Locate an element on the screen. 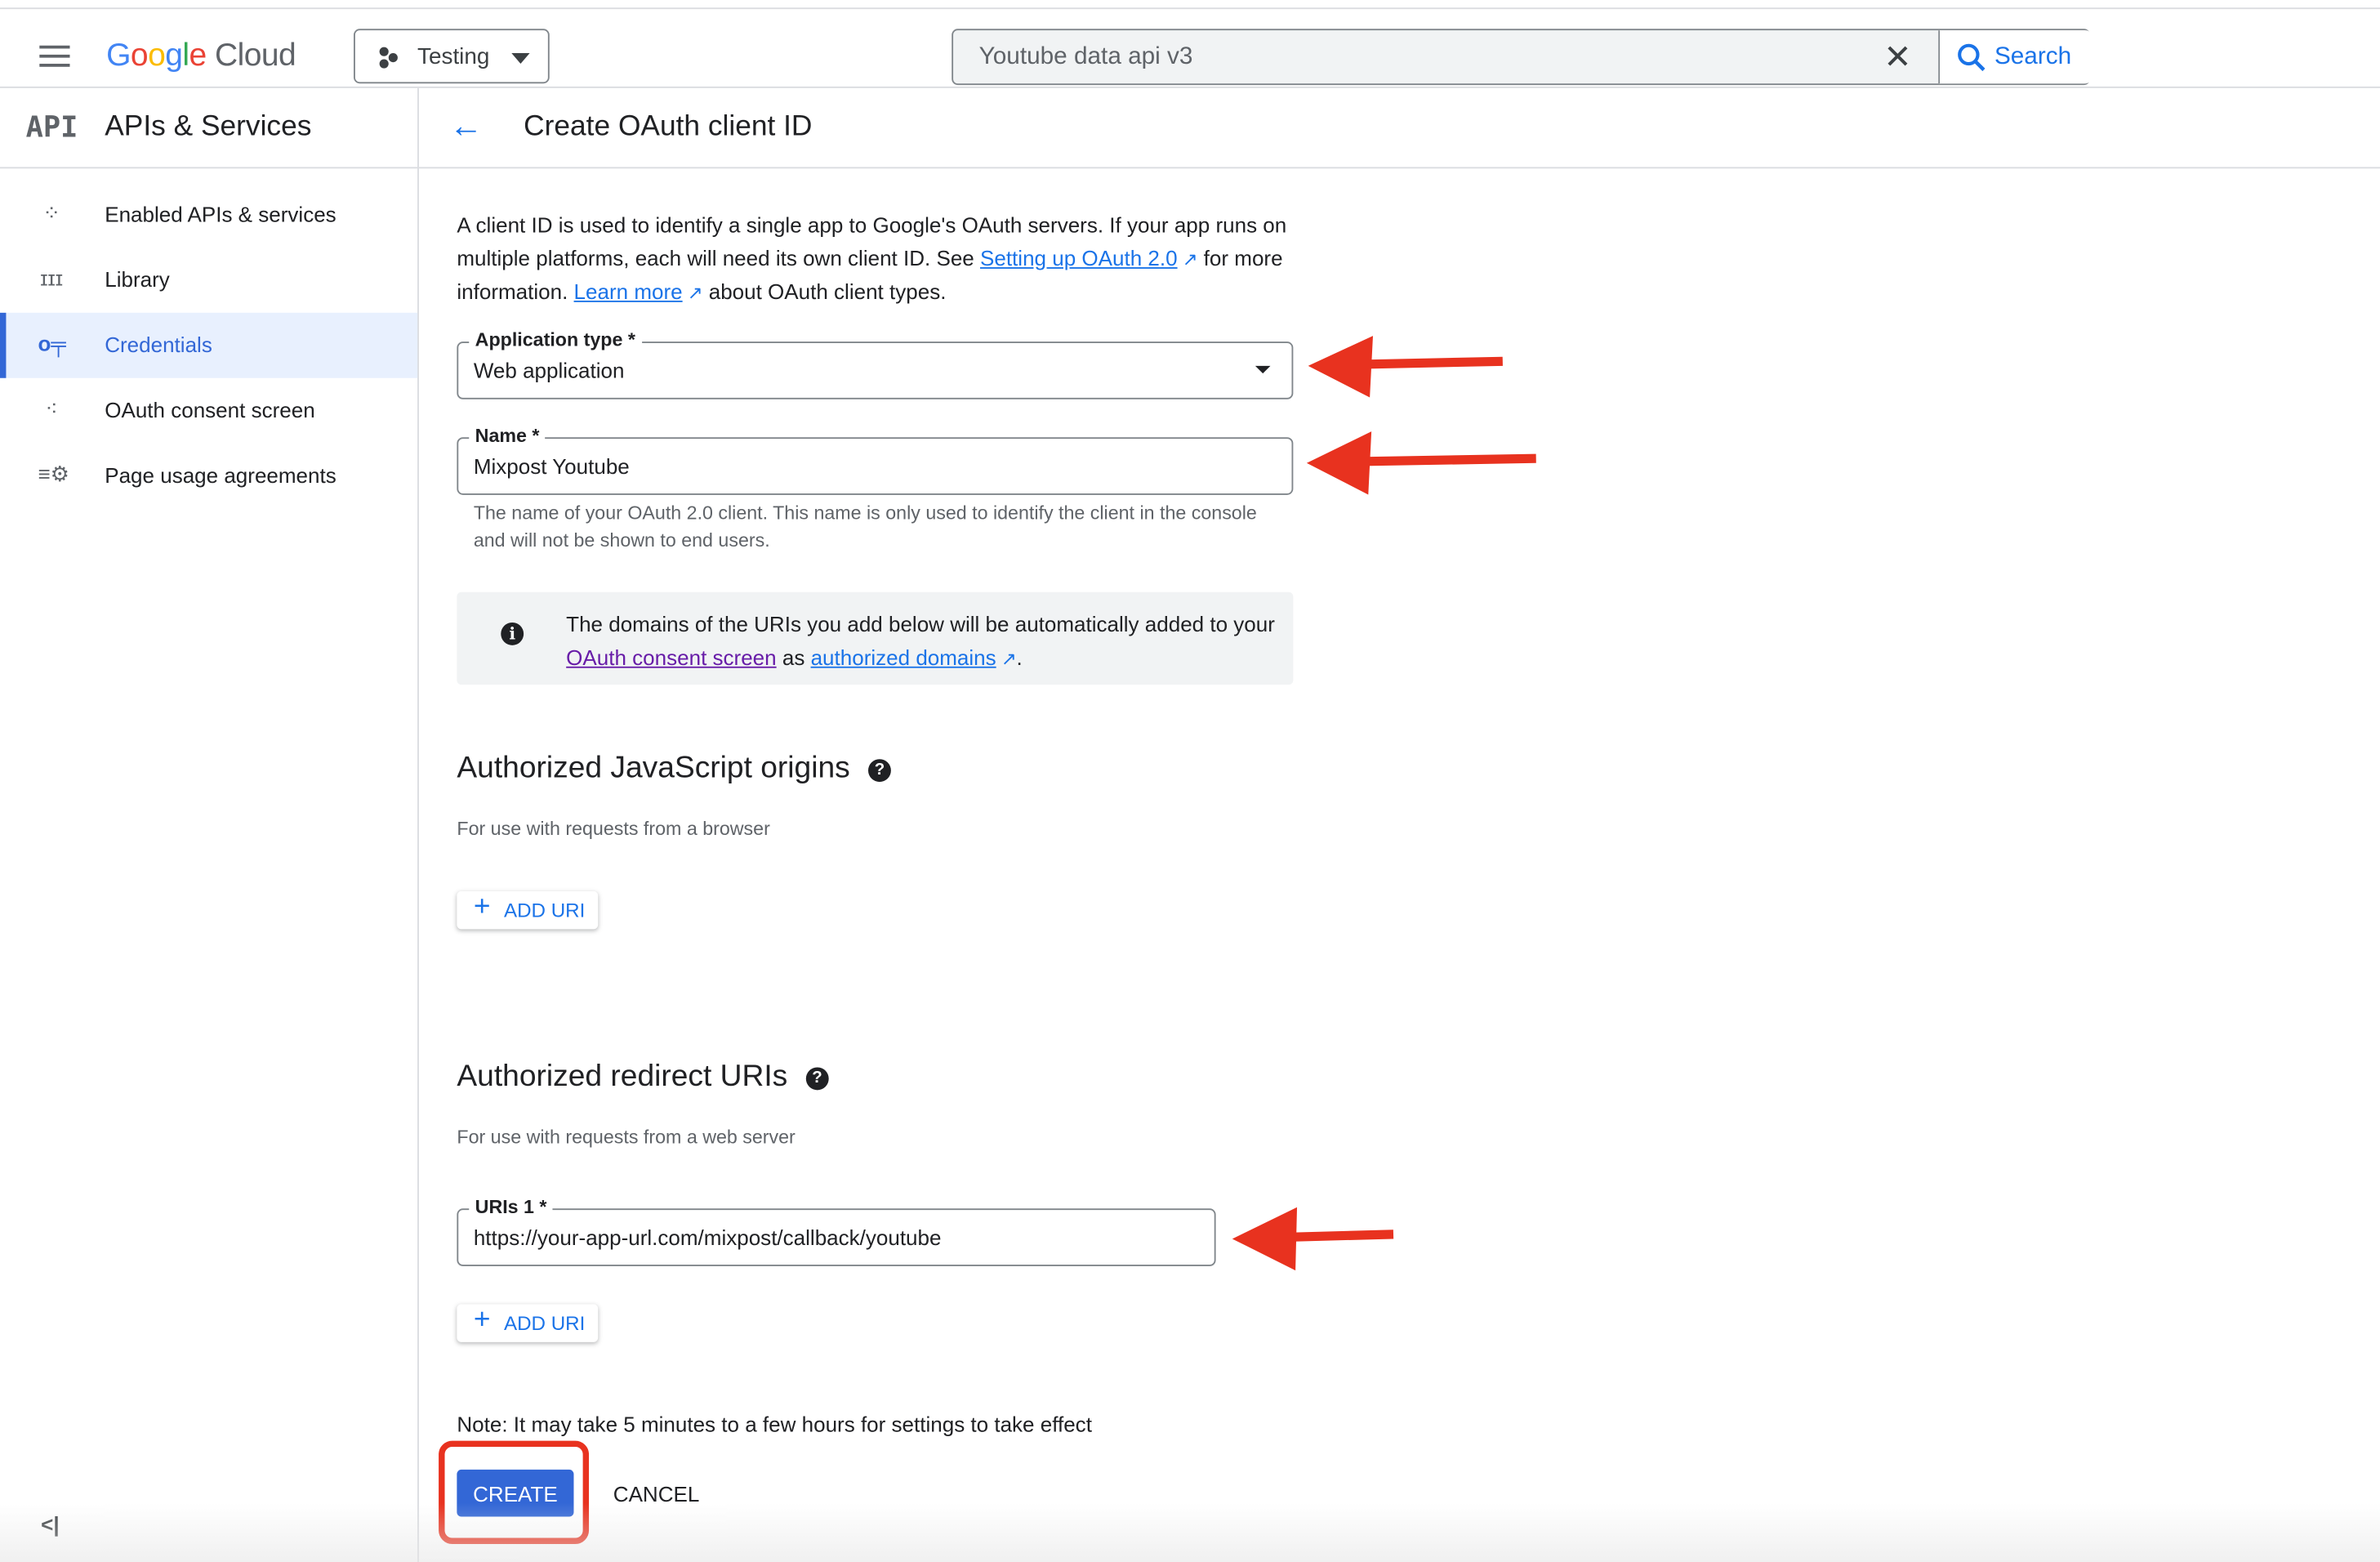 The width and height of the screenshot is (2380, 1562). annotation-arrow-application-type is located at coordinates (1406, 367).